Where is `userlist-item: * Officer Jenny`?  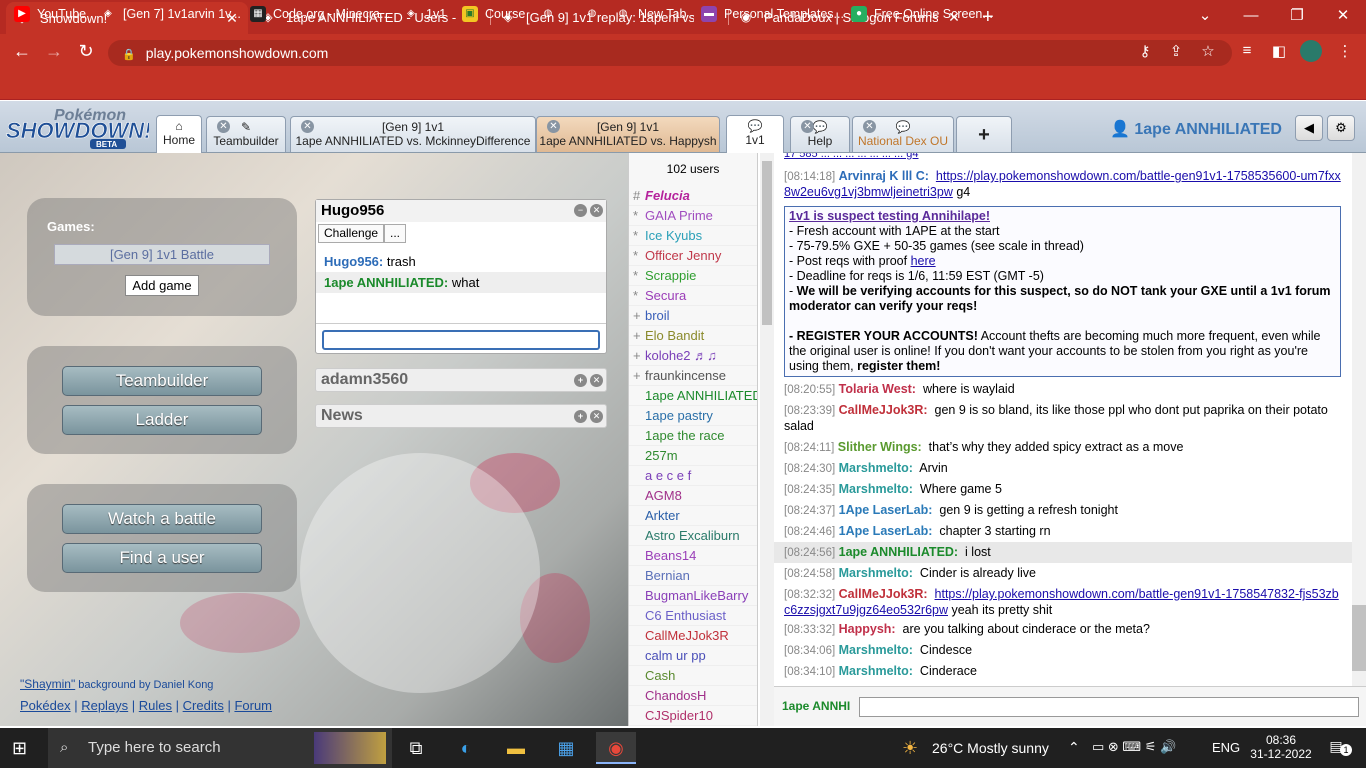 userlist-item: * Officer Jenny is located at coordinates (693, 256).